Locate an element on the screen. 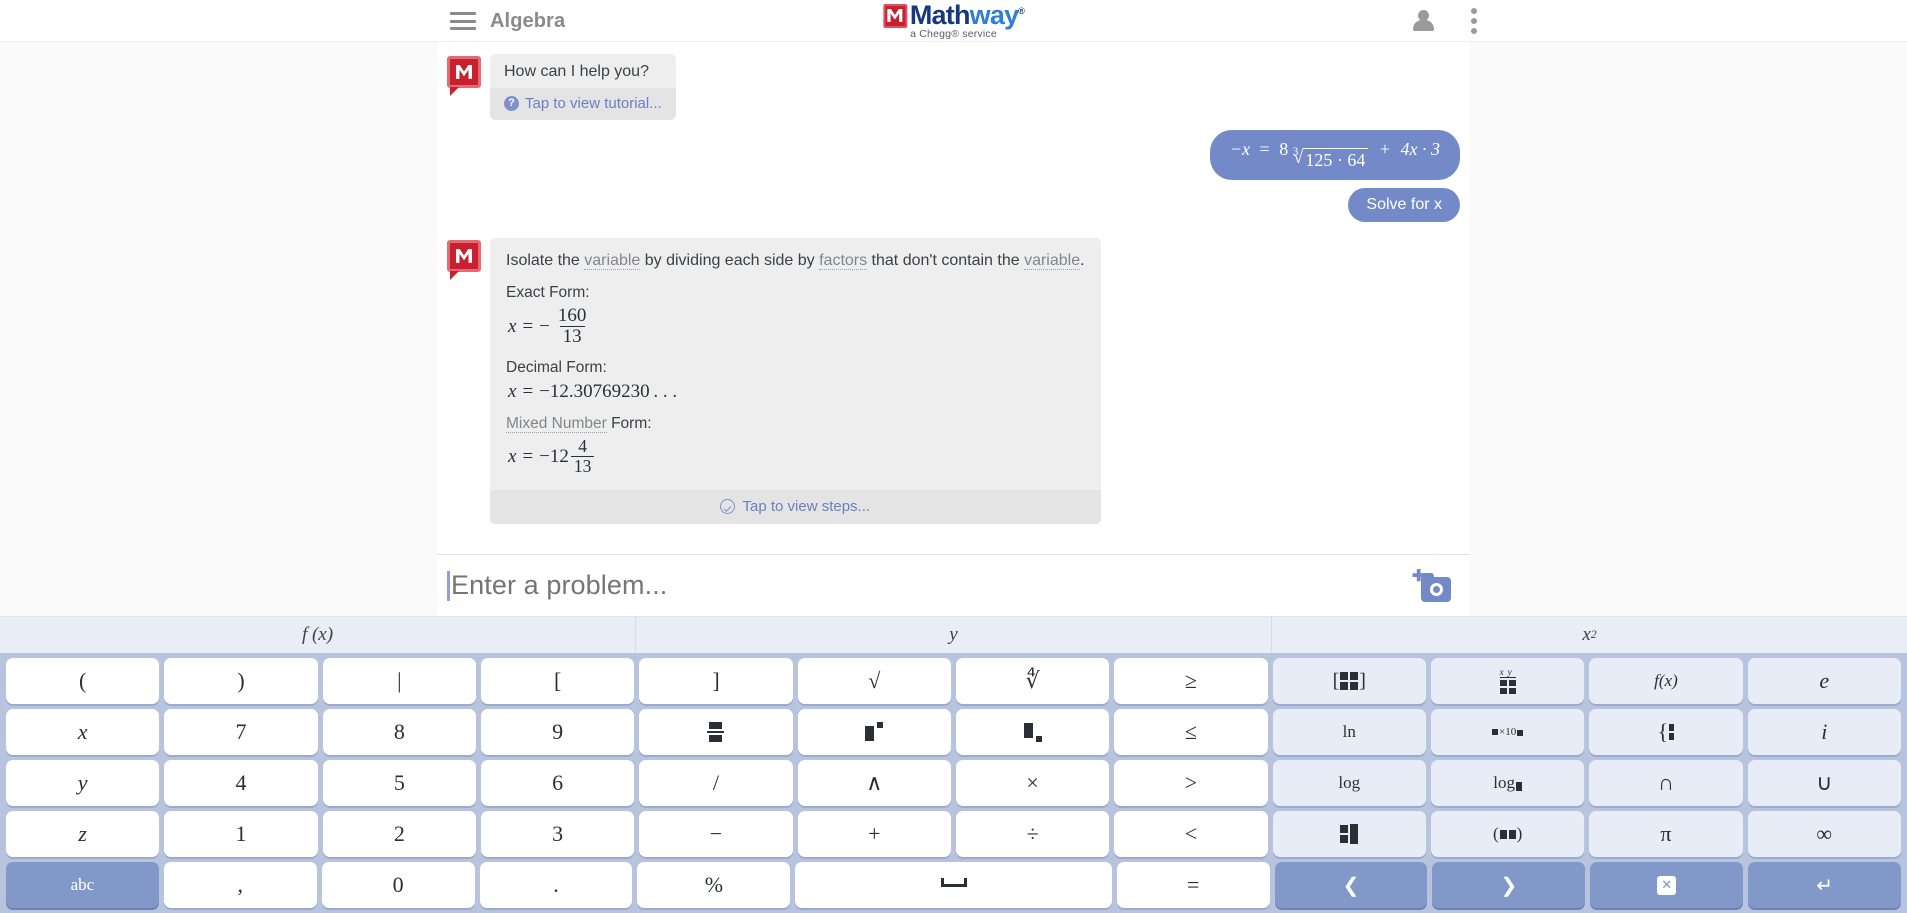 The height and width of the screenshot is (913, 1907). key-fraction is located at coordinates (716, 732).